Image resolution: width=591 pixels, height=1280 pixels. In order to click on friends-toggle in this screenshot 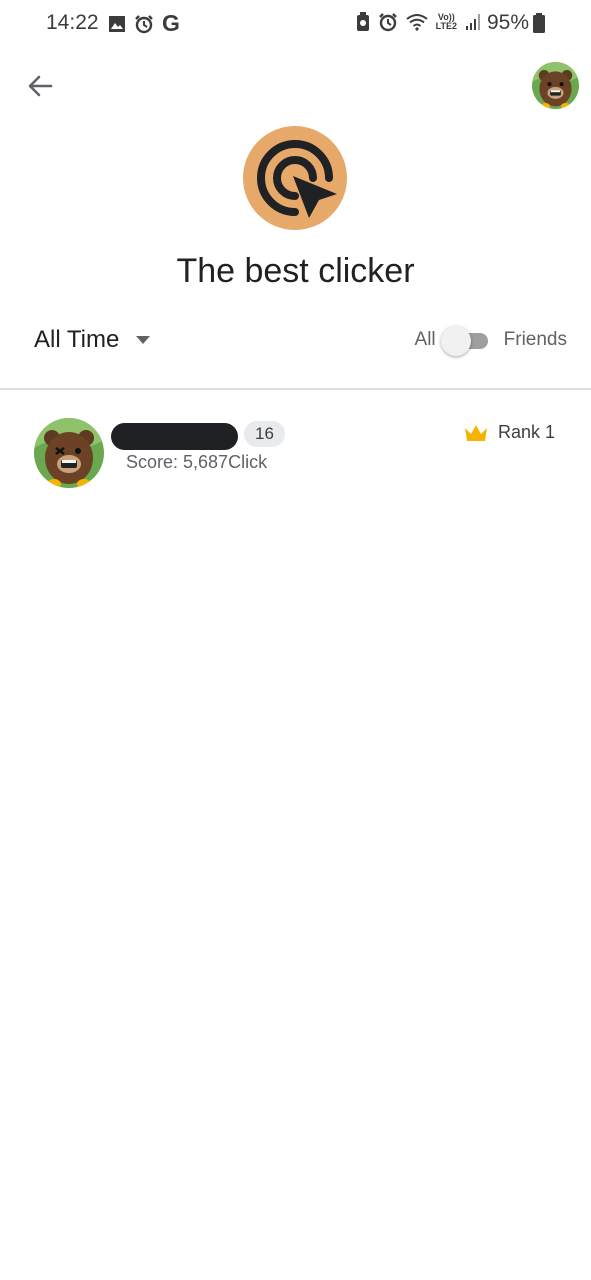, I will do `click(464, 341)`.